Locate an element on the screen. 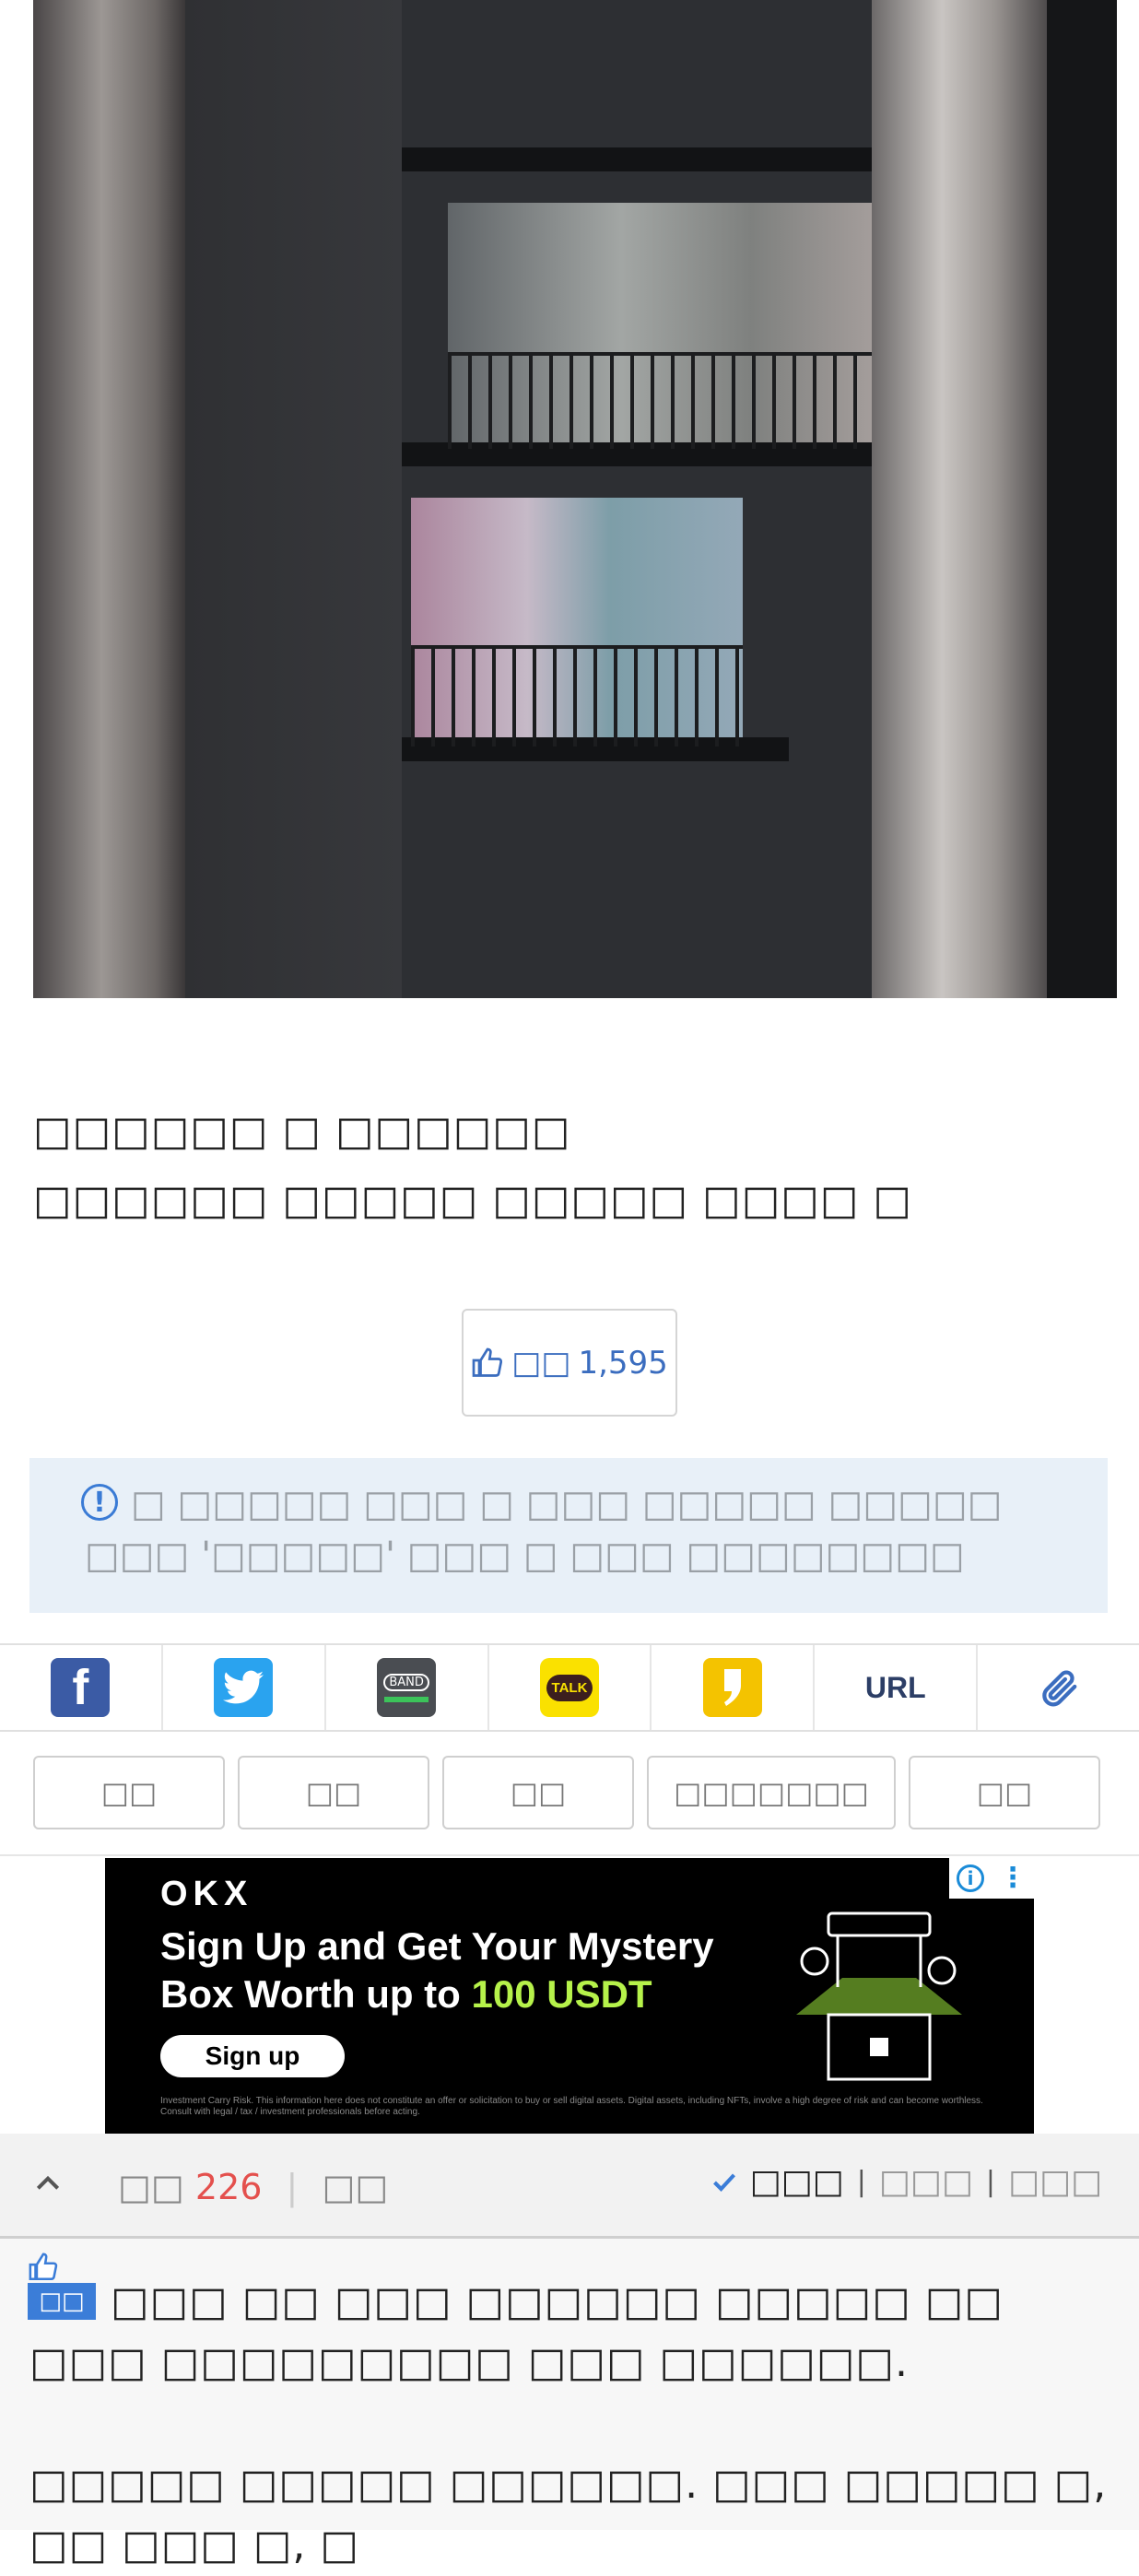  url-label: URL is located at coordinates (895, 1687).